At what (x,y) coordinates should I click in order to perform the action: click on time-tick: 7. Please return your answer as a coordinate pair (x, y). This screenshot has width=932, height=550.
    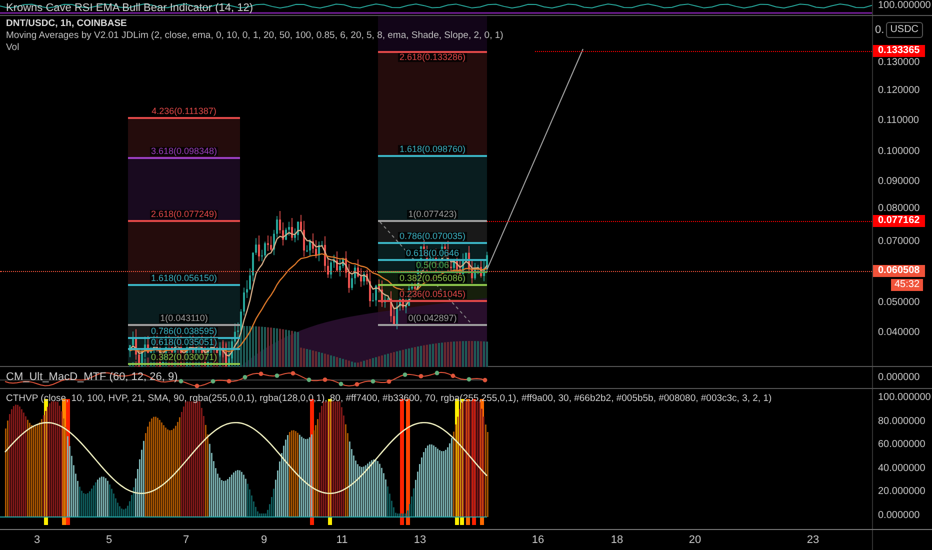
    Looking at the image, I should click on (186, 540).